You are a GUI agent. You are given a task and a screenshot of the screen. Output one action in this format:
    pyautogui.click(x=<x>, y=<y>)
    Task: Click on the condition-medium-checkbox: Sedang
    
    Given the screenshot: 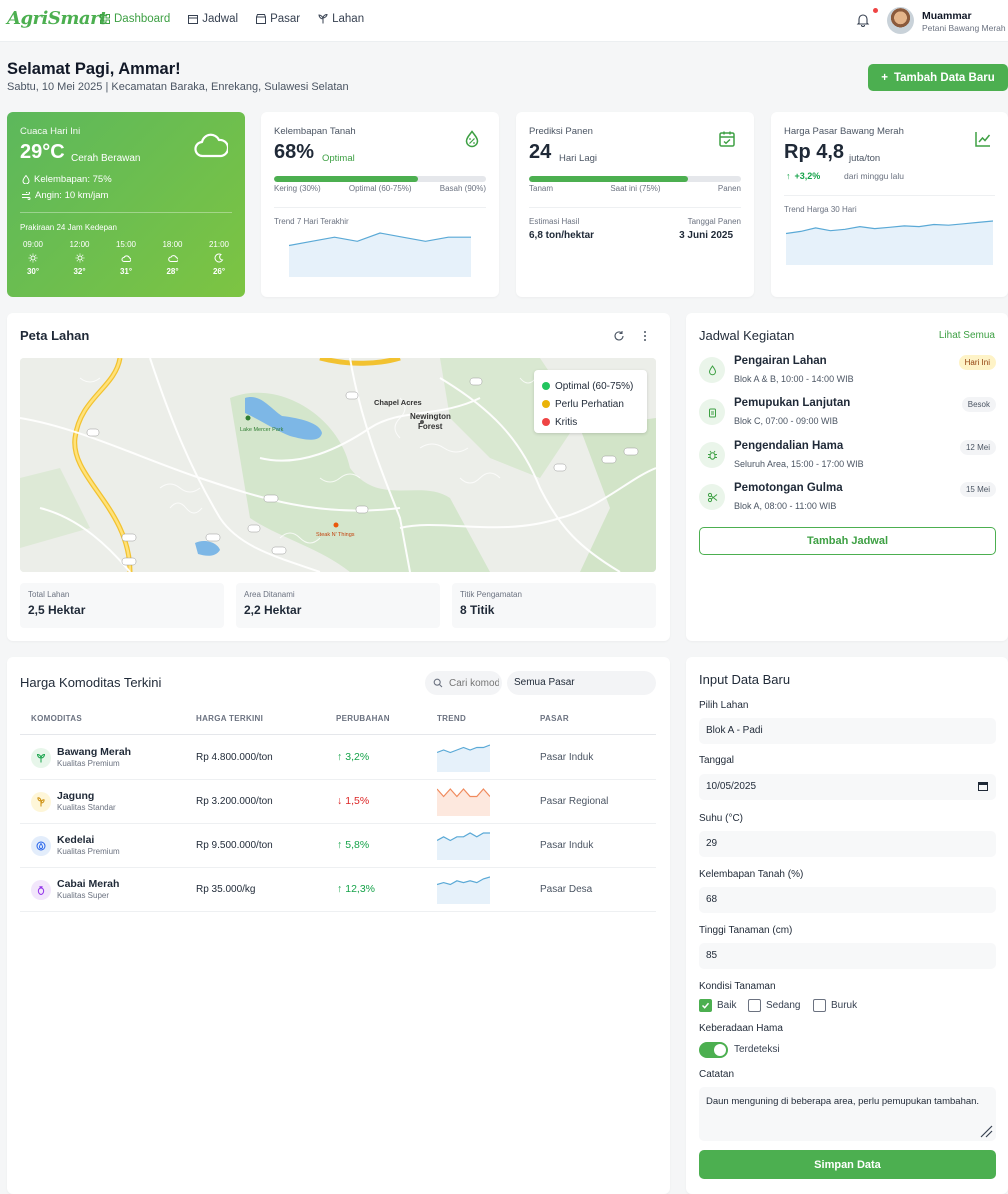 What is the action you would take?
    pyautogui.click(x=774, y=1005)
    